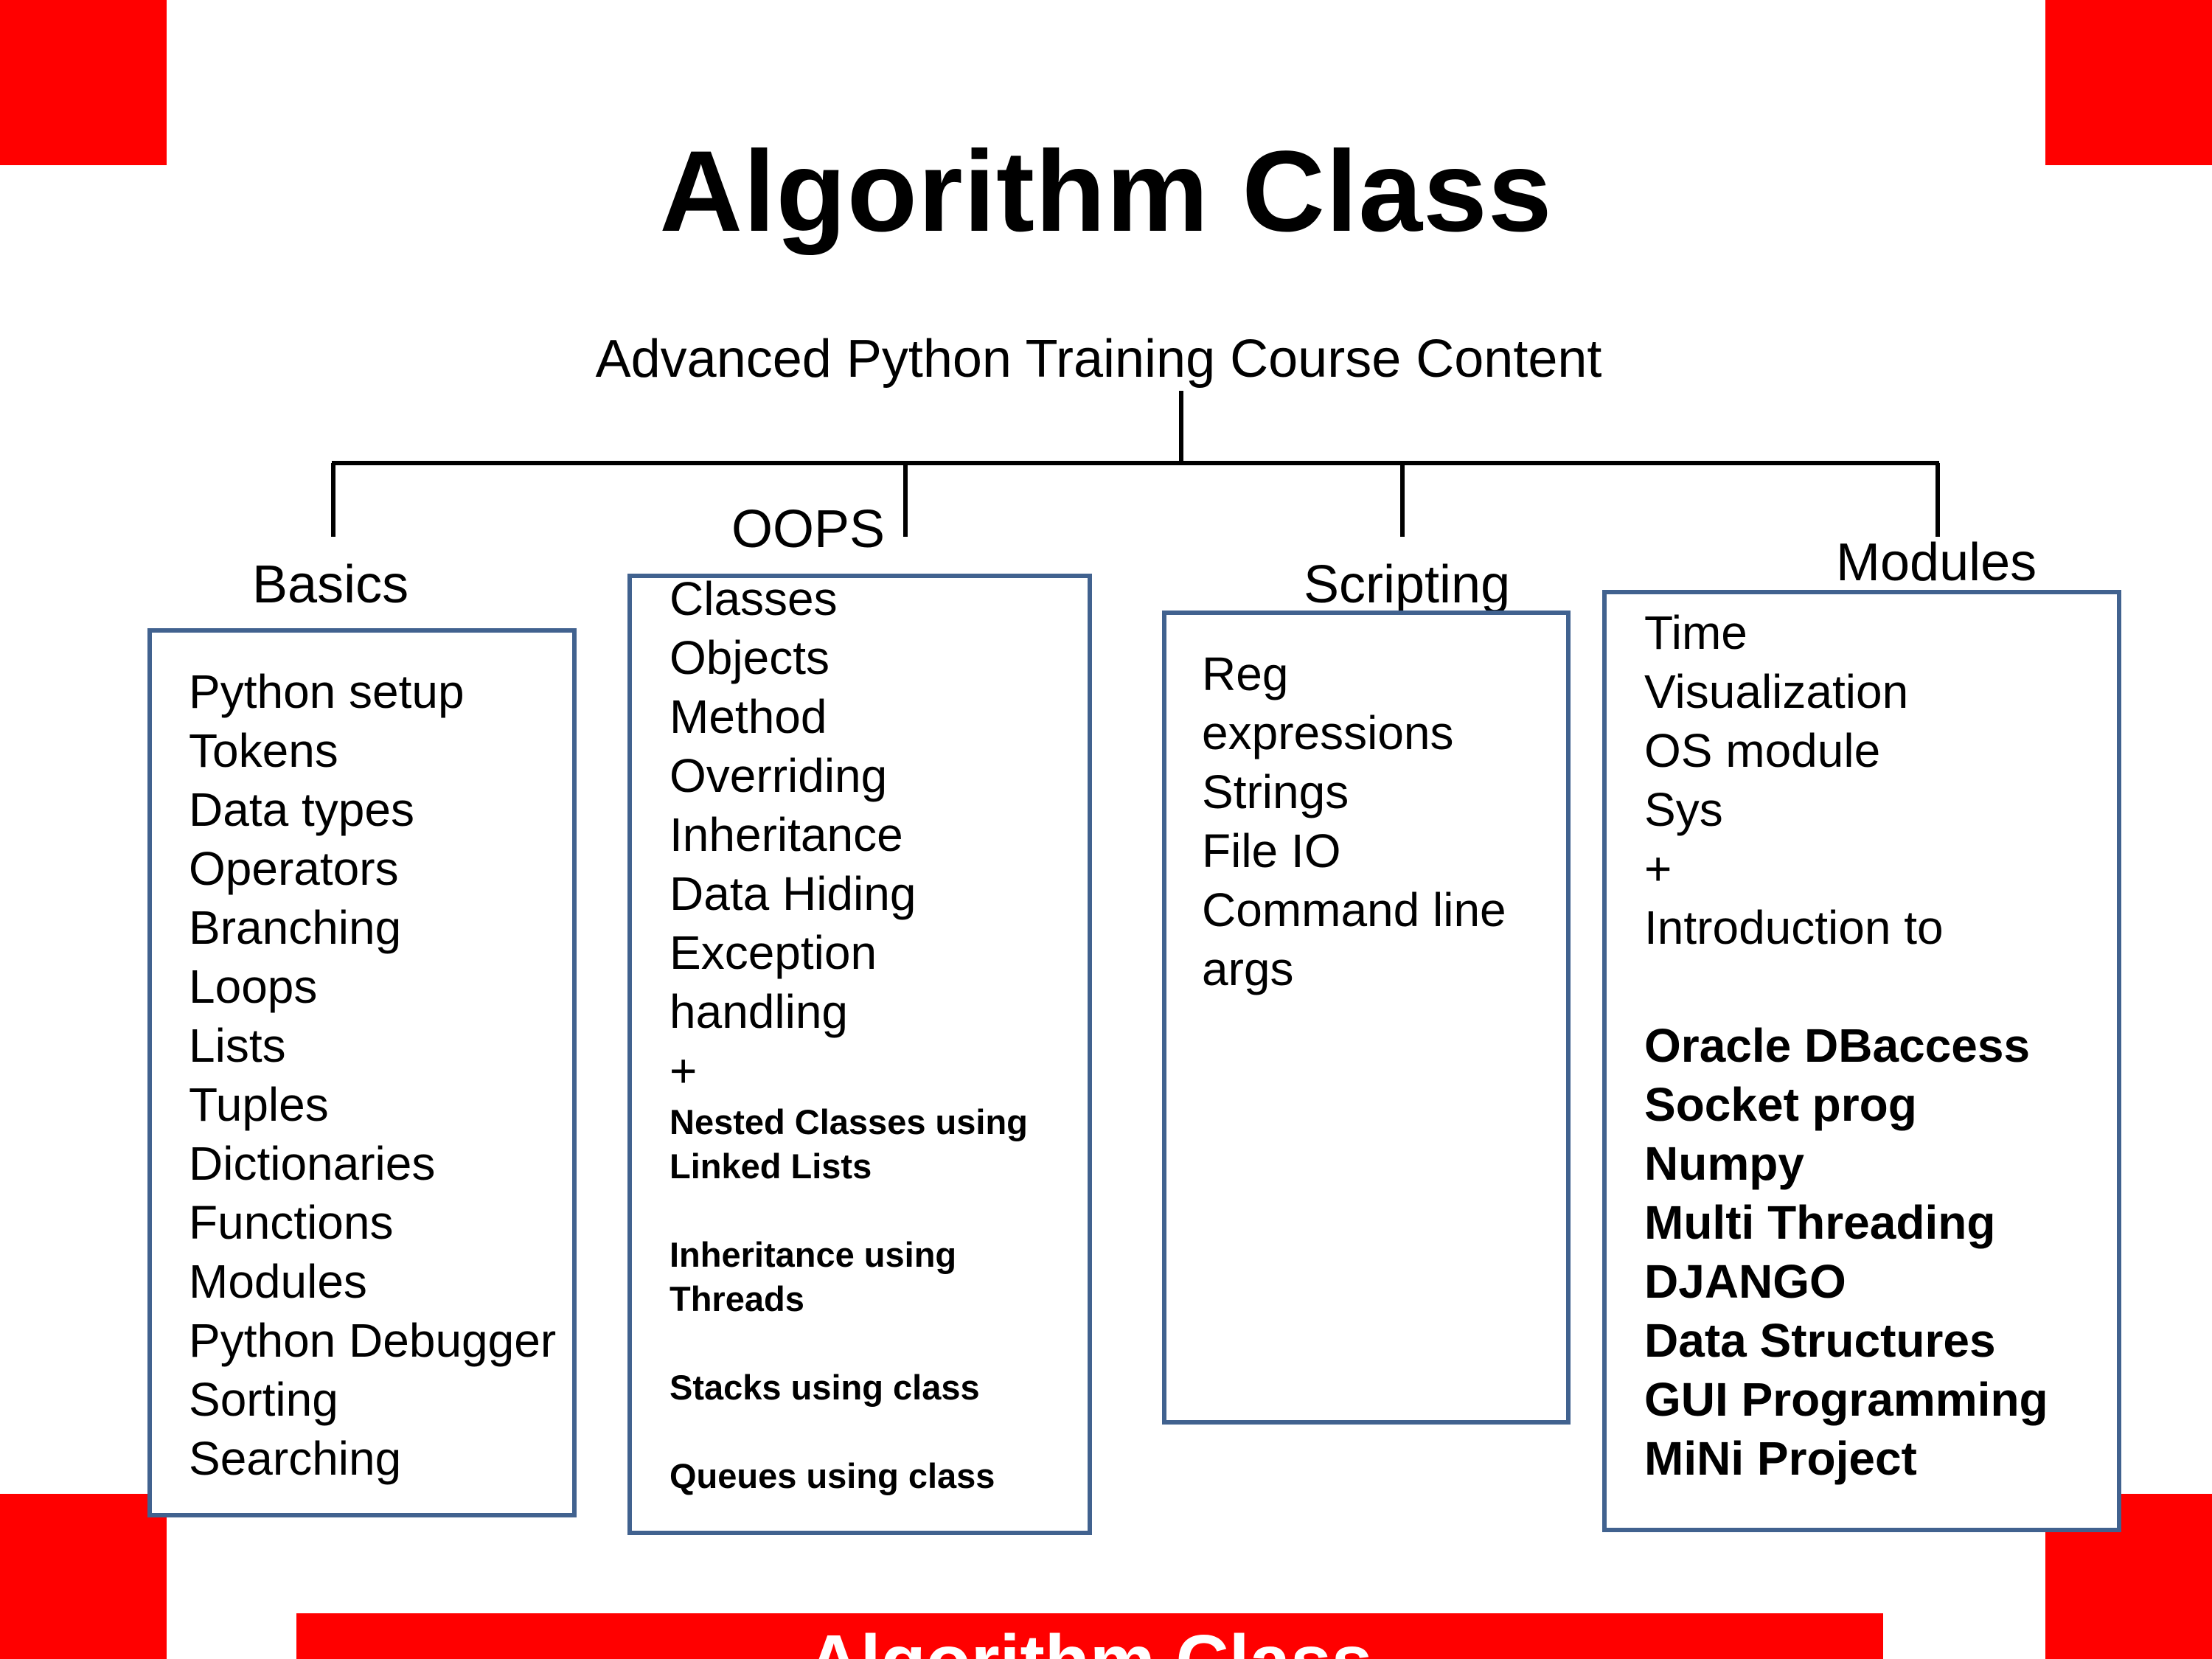 This screenshot has height=1659, width=2212. What do you see at coordinates (237, 1045) in the screenshot?
I see `list-item: Lists` at bounding box center [237, 1045].